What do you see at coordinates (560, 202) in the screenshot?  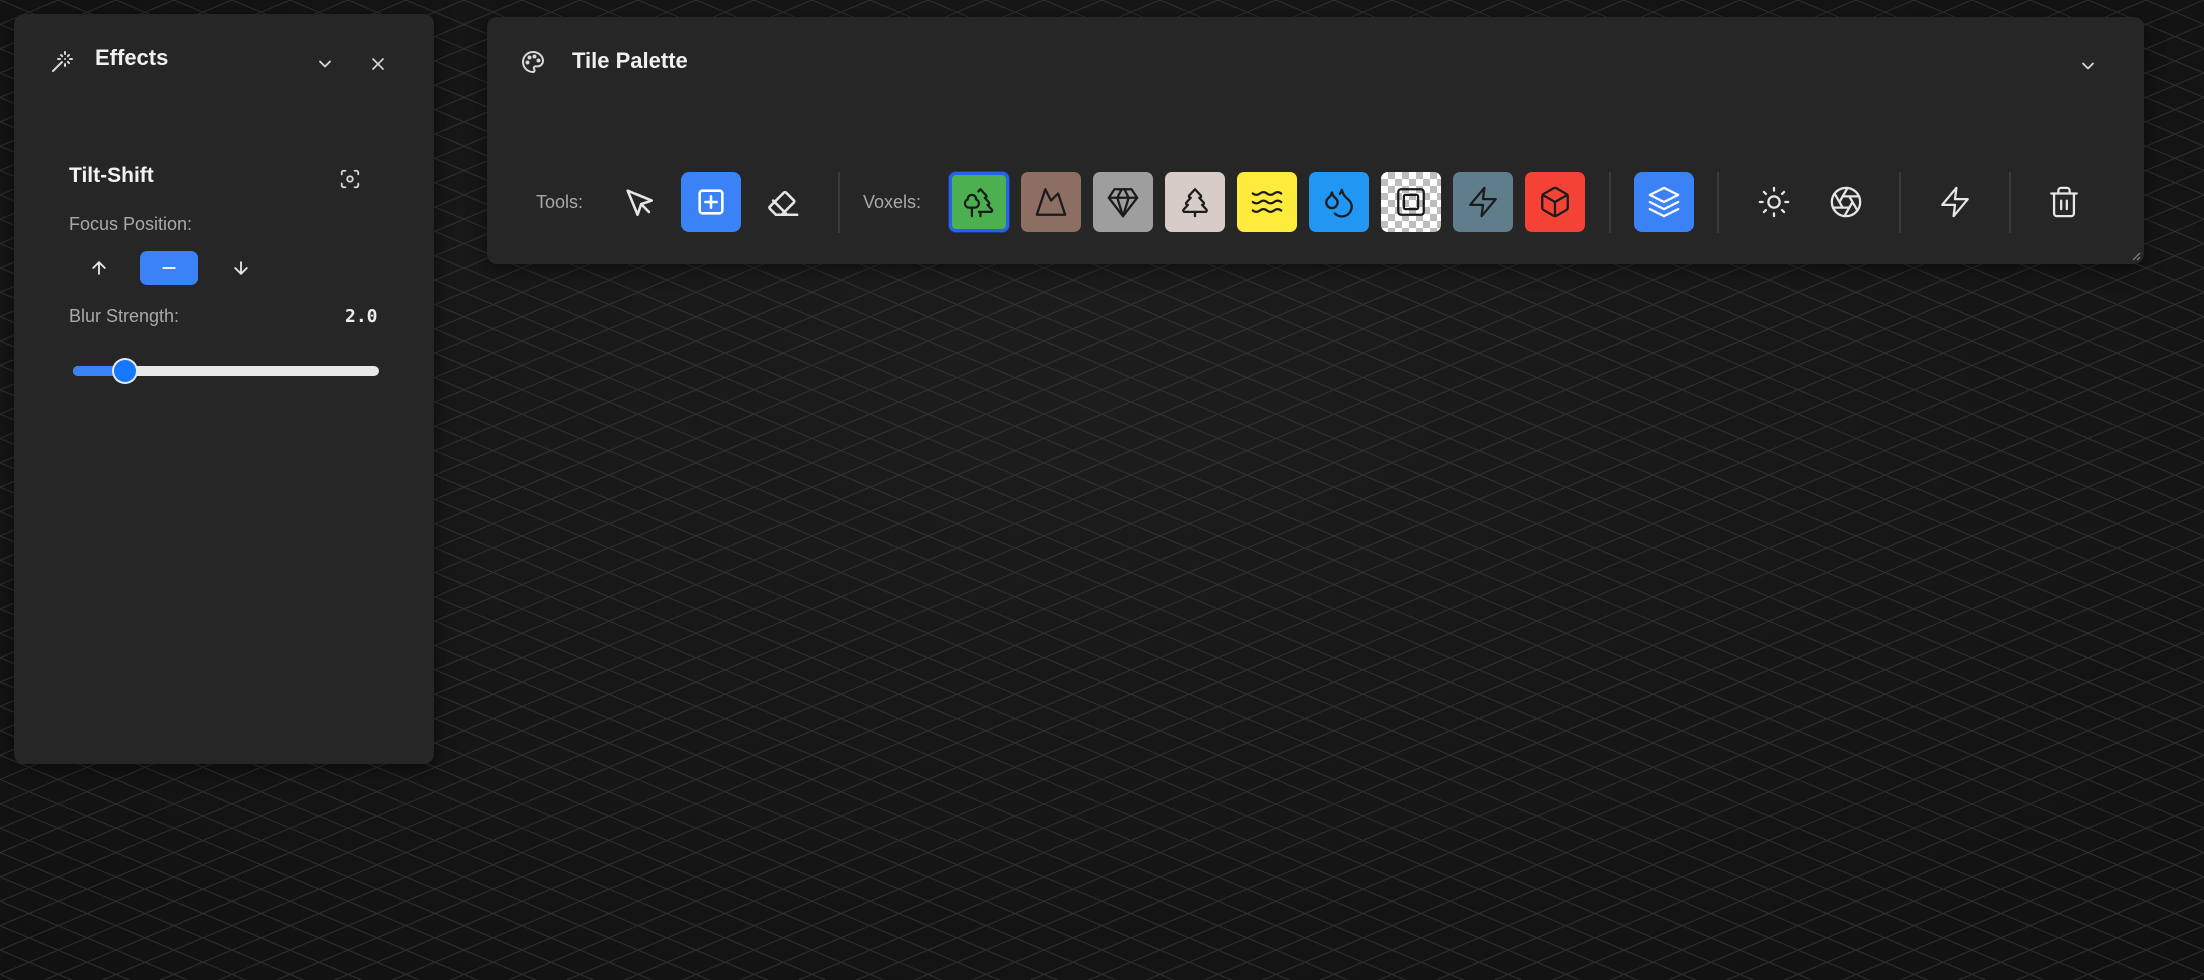 I see `tools-label: Tools:` at bounding box center [560, 202].